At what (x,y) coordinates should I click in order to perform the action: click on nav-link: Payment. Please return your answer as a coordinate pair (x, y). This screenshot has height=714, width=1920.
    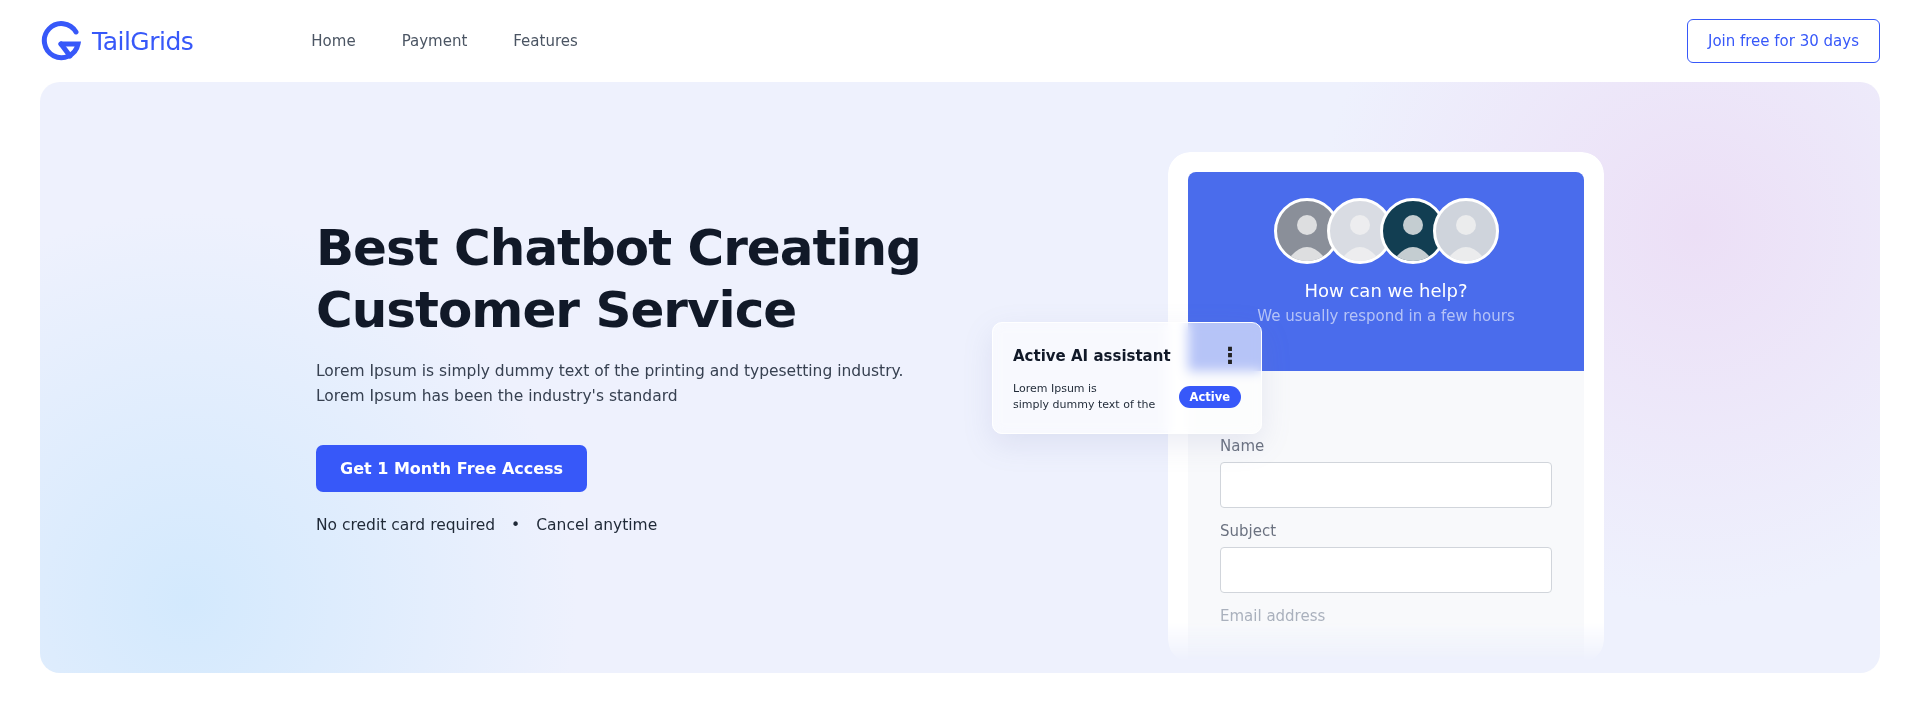
    Looking at the image, I should click on (434, 41).